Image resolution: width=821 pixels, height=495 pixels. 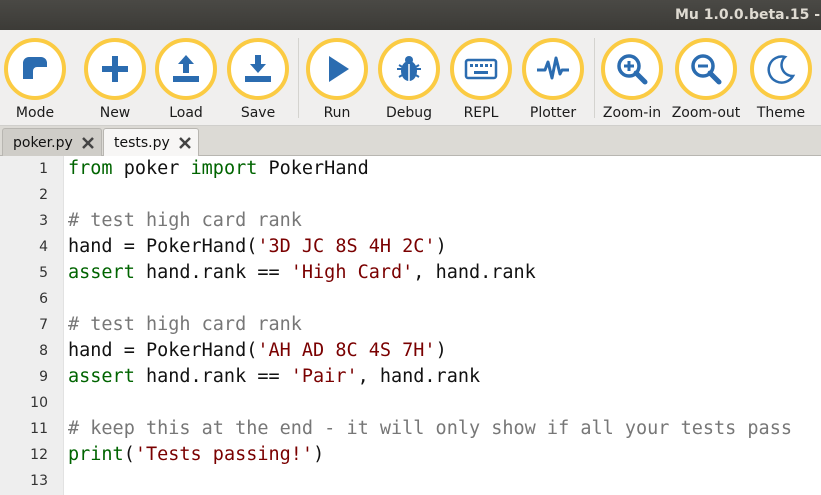 I want to click on zoom-out-button: Zoom-out, so click(x=706, y=78).